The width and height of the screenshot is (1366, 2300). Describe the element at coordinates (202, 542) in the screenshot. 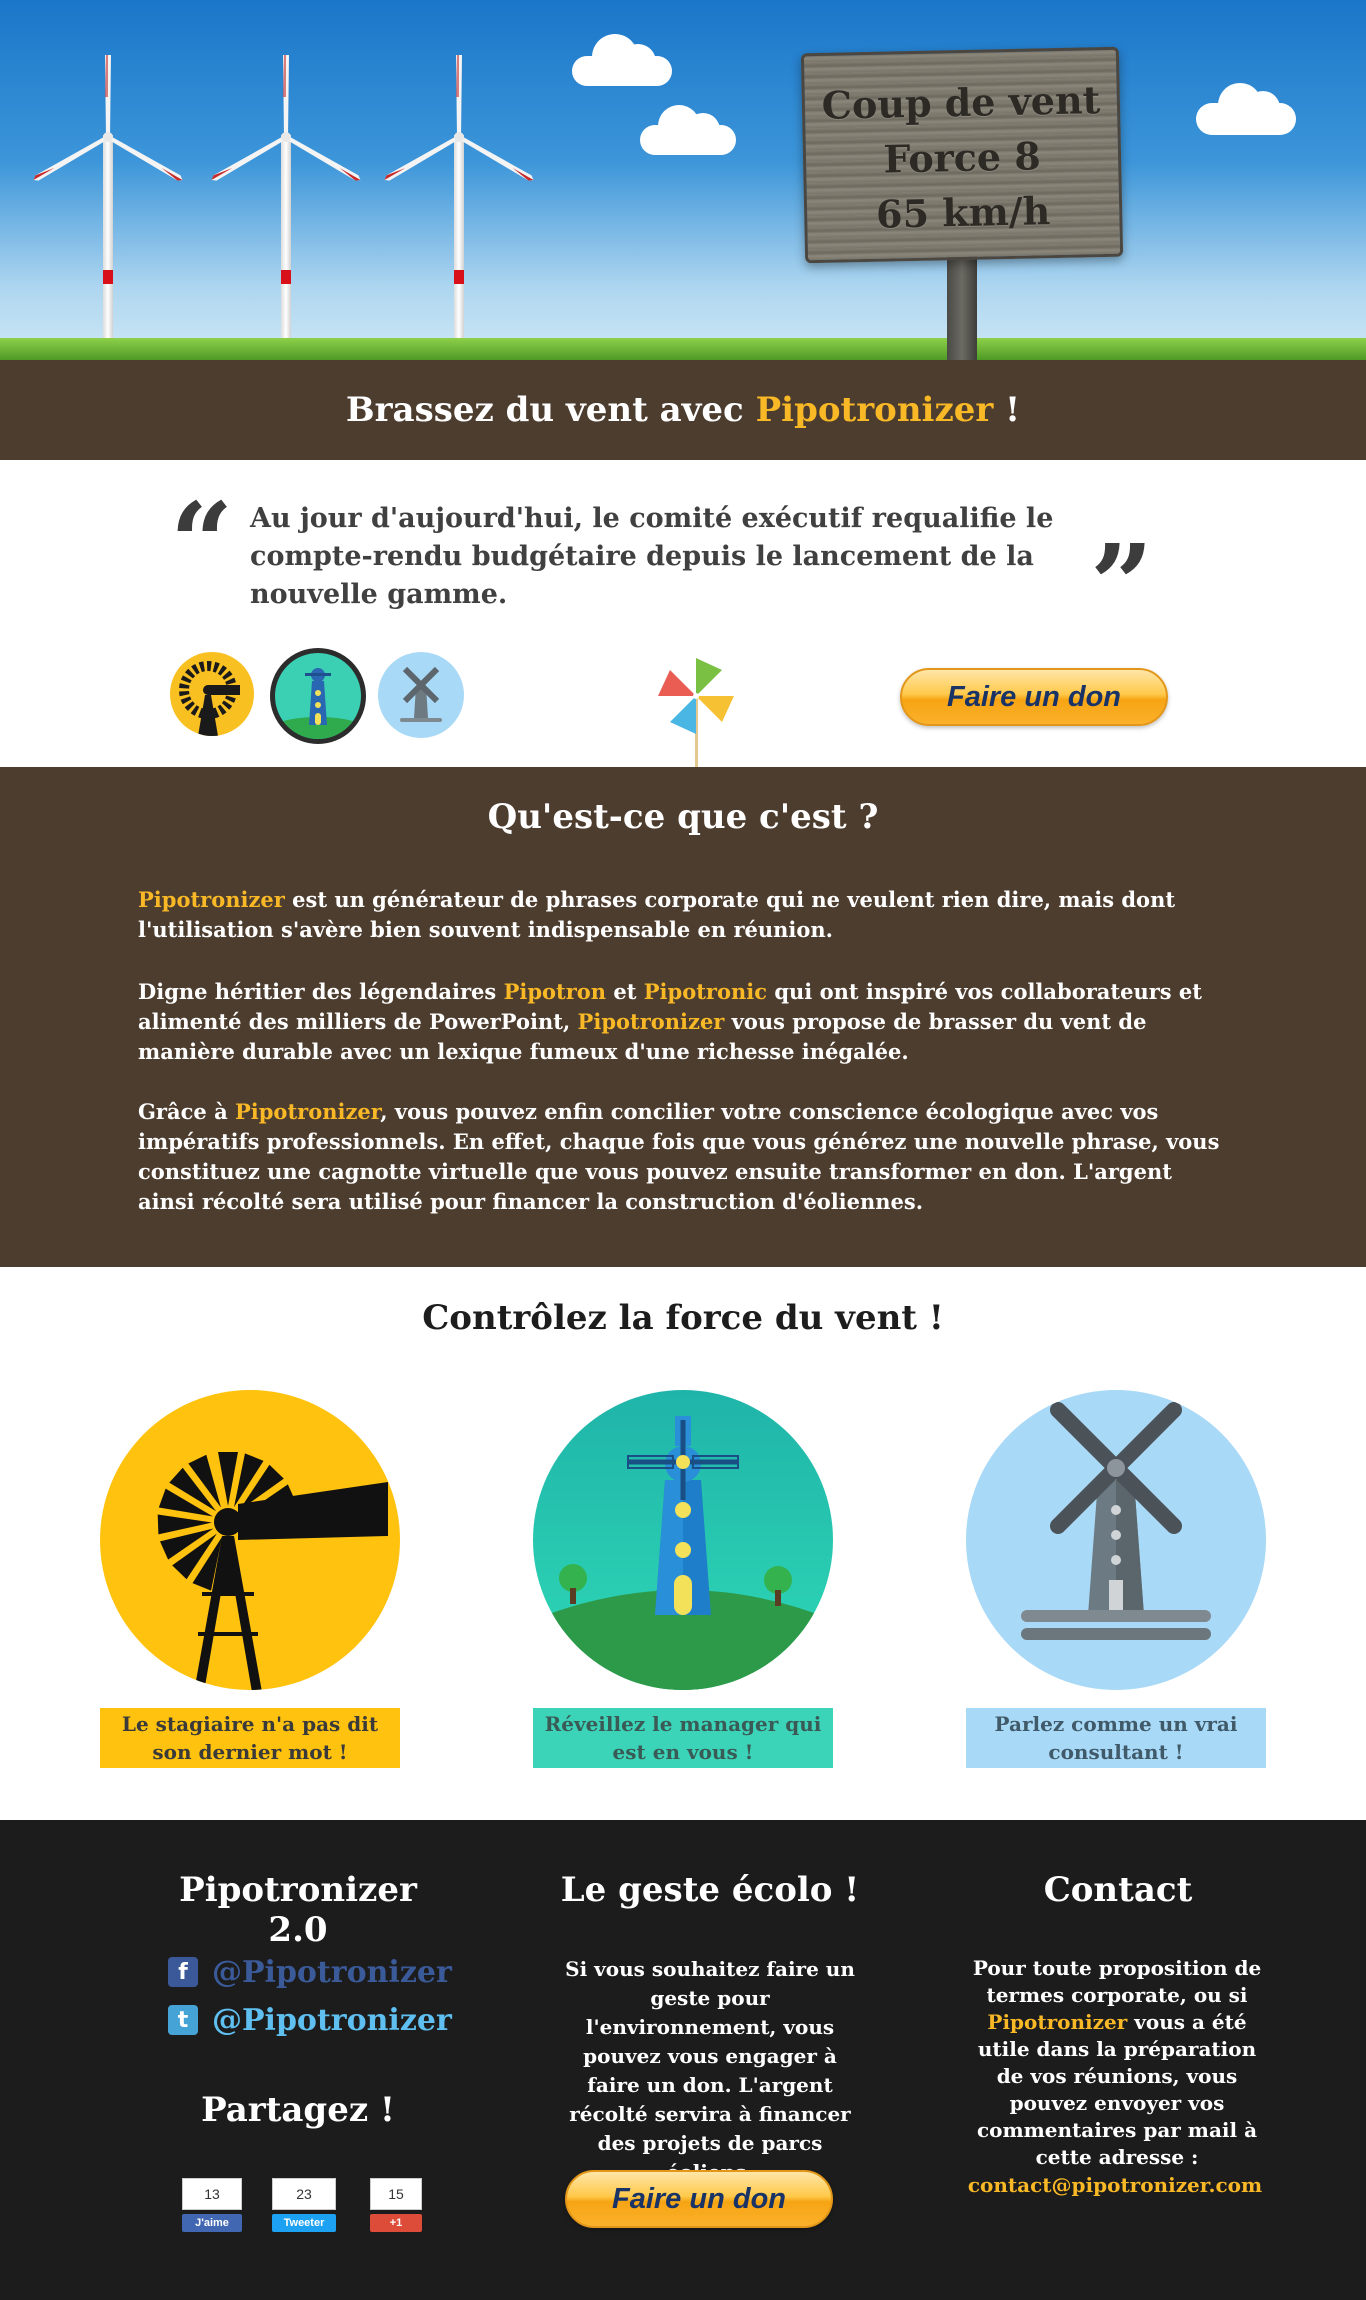

I see `open-quote-icon: “` at that location.